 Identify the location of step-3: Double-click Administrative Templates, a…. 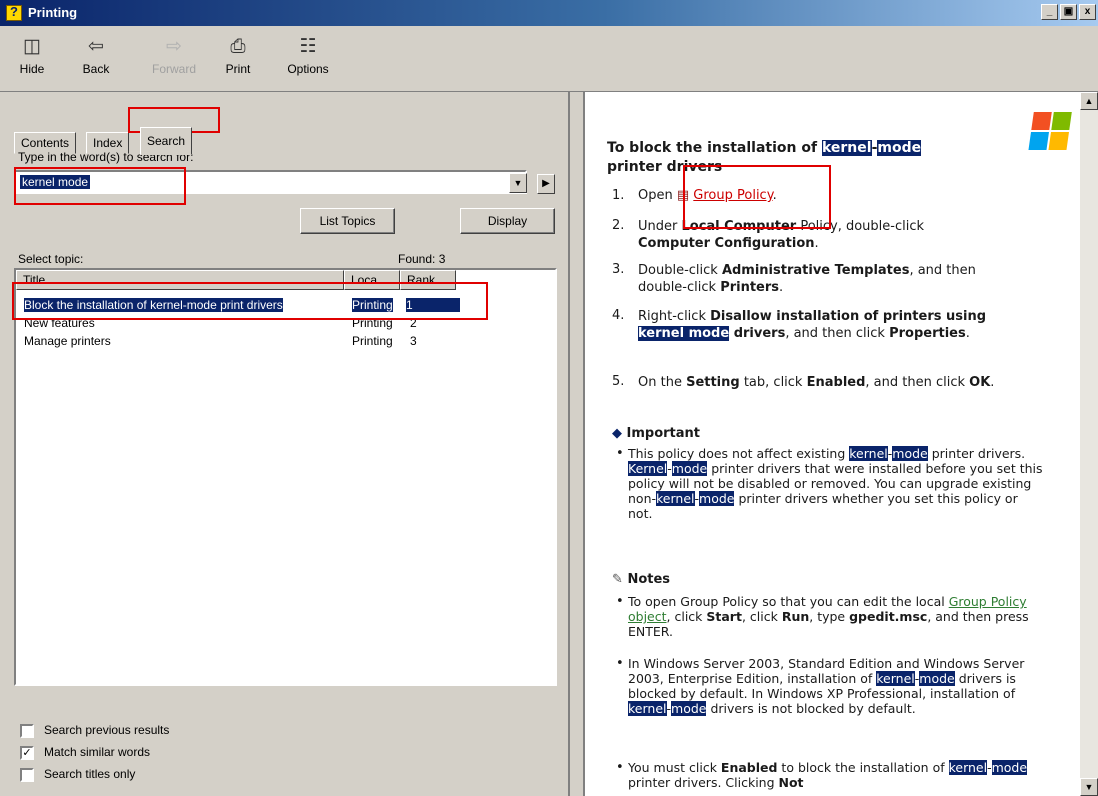
(807, 279).